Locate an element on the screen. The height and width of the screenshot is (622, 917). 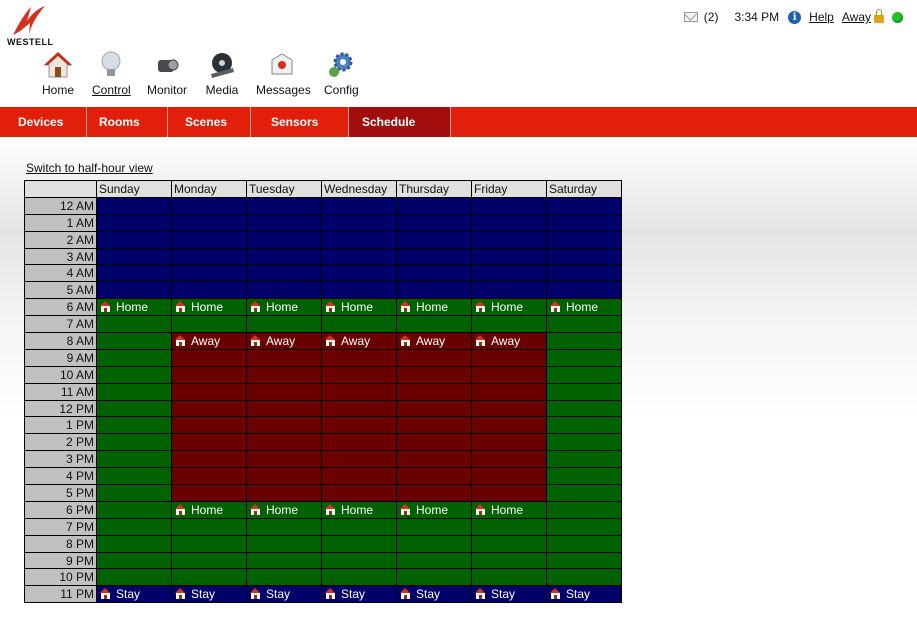
info-icon: i is located at coordinates (795, 17).